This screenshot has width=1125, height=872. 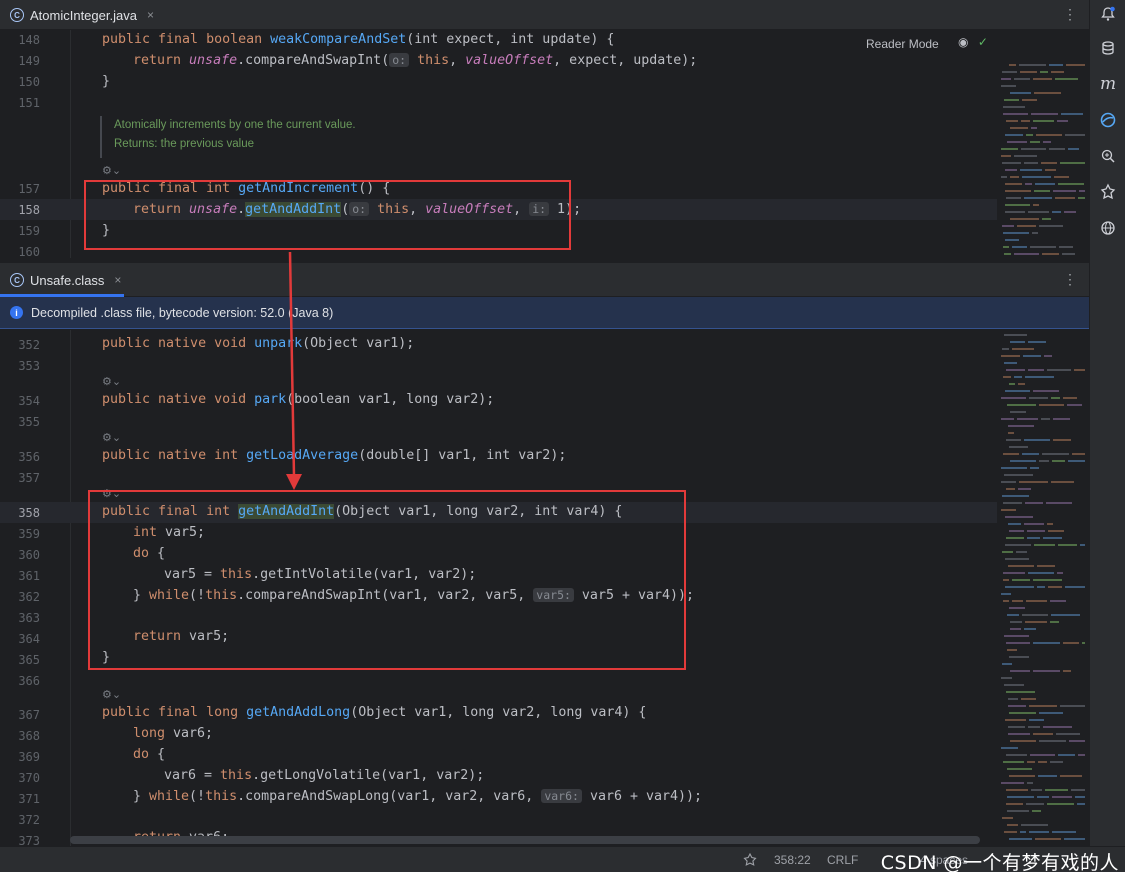 What do you see at coordinates (750, 861) in the screenshot?
I see `ai-status-icon` at bounding box center [750, 861].